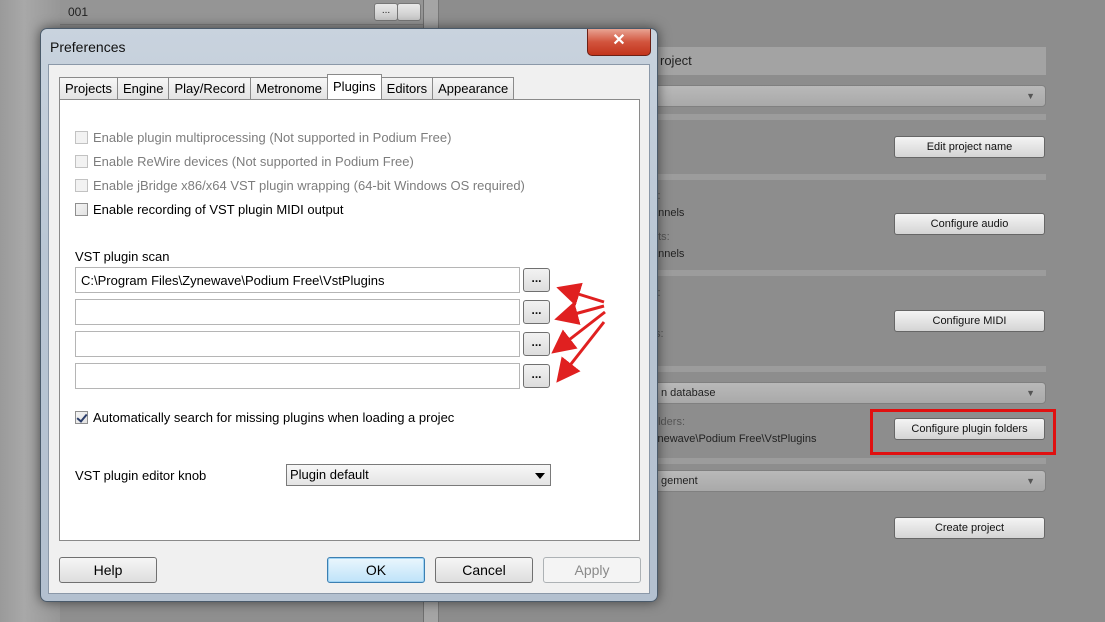 The height and width of the screenshot is (622, 1105). Describe the element at coordinates (969, 321) in the screenshot. I see `configure-midi-button: Configure MIDI` at that location.